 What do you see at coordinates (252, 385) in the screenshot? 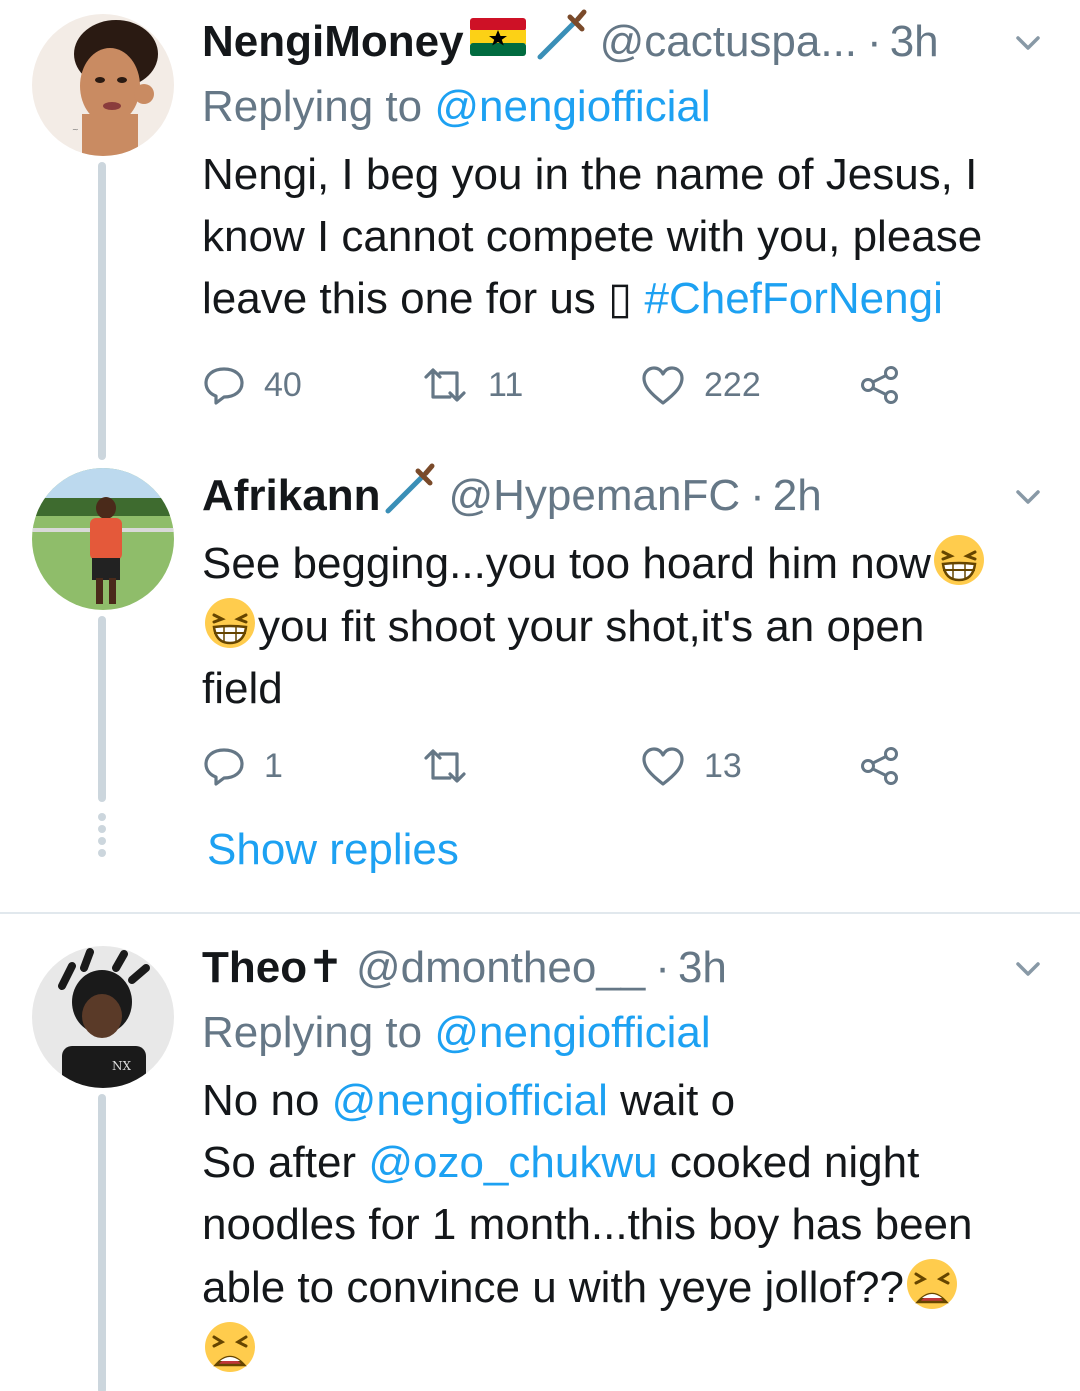
I see `reply-button: 40` at bounding box center [252, 385].